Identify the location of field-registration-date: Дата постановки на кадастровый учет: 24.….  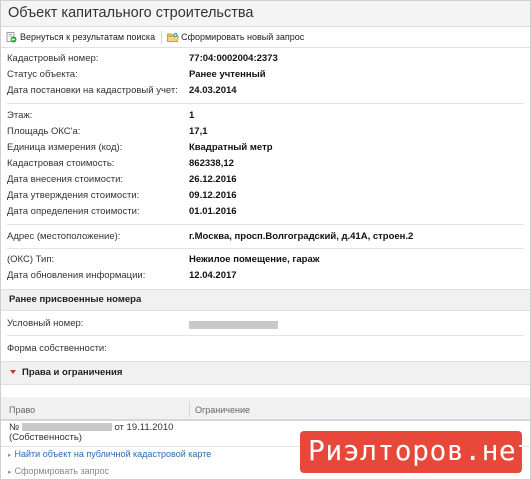
(265, 91).